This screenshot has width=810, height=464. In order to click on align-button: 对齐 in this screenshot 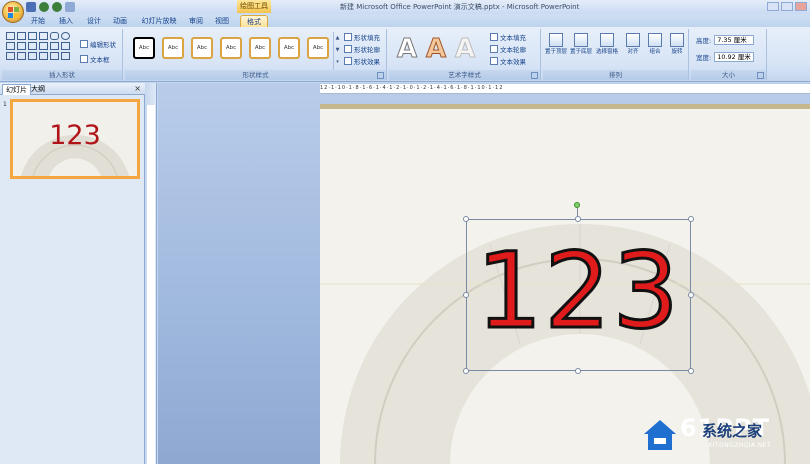, I will do `click(633, 44)`.